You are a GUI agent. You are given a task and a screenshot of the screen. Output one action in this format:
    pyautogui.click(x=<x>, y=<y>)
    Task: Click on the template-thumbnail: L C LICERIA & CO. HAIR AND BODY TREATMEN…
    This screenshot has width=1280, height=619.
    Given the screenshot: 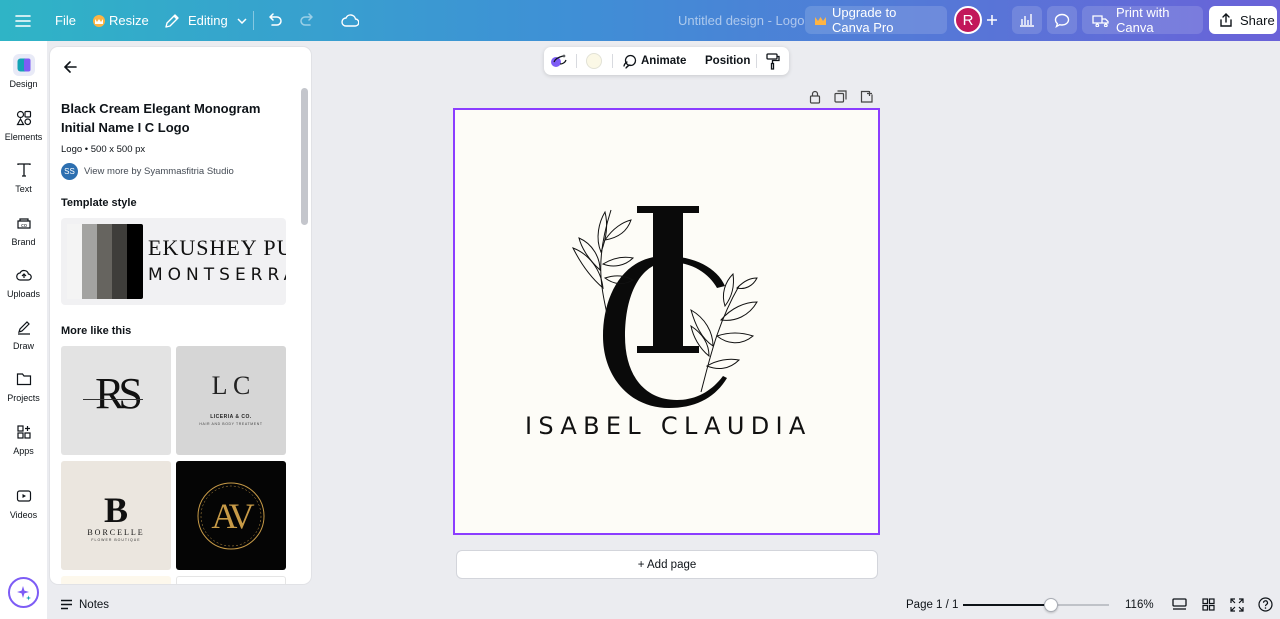 What is the action you would take?
    pyautogui.click(x=231, y=400)
    